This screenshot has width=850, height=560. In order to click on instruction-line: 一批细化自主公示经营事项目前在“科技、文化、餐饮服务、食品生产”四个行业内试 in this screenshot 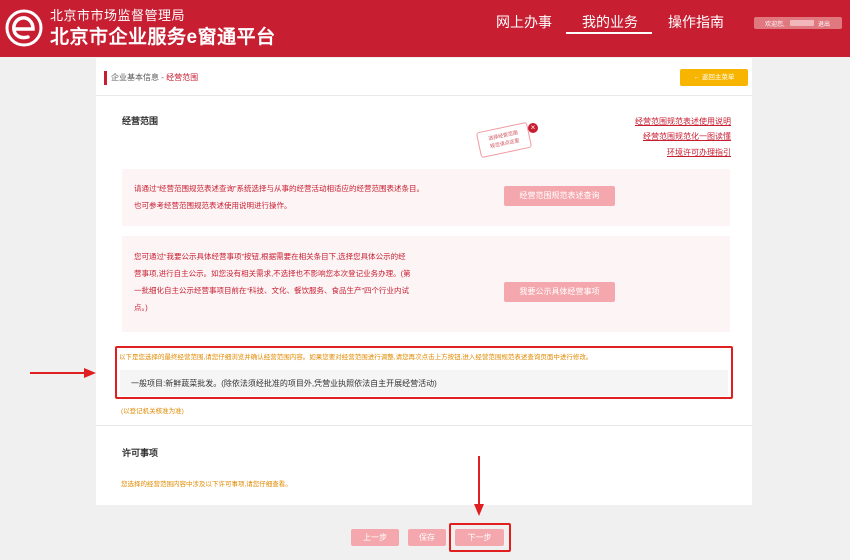, I will do `click(271, 290)`.